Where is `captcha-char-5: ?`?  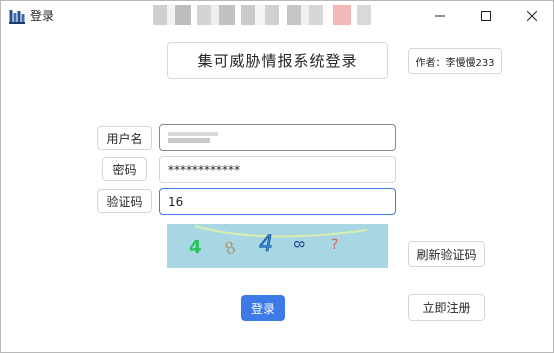 captcha-char-5: ? is located at coordinates (334, 245).